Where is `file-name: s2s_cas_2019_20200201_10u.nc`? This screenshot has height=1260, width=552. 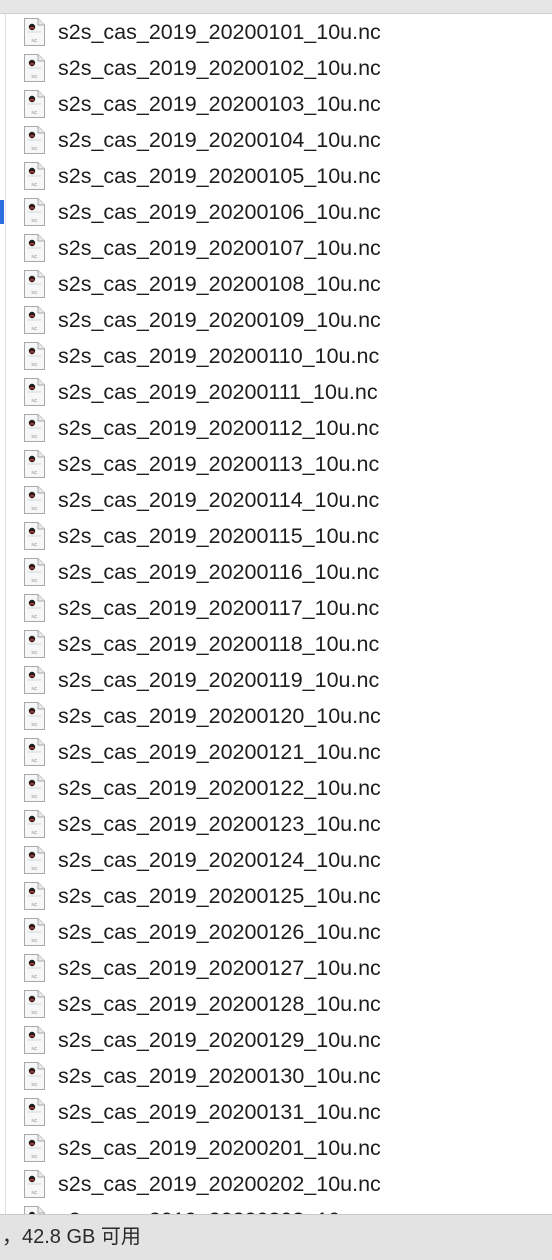 file-name: s2s_cas_2019_20200201_10u.nc is located at coordinates (219, 1148).